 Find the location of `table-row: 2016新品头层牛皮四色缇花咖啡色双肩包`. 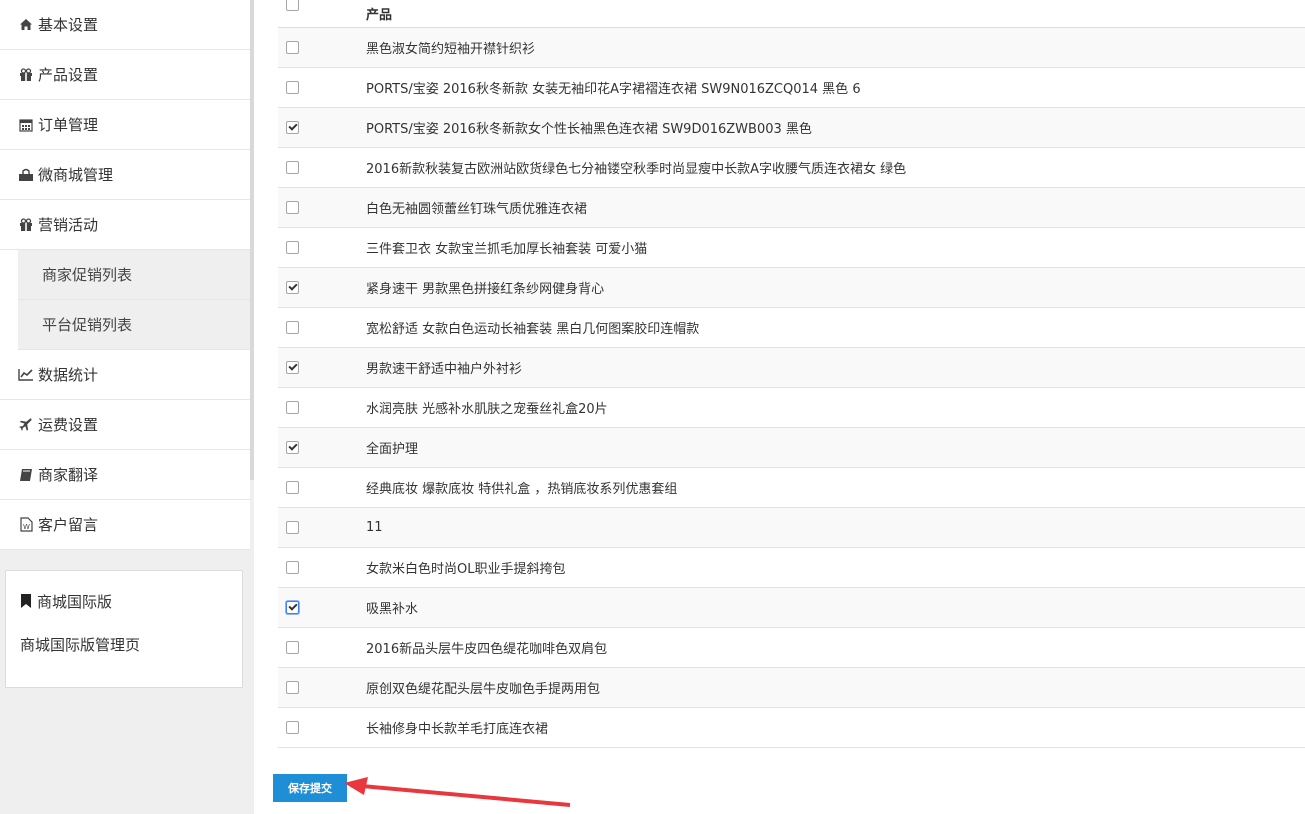

table-row: 2016新品头层牛皮四色缇花咖啡色双肩包 is located at coordinates (791, 648).